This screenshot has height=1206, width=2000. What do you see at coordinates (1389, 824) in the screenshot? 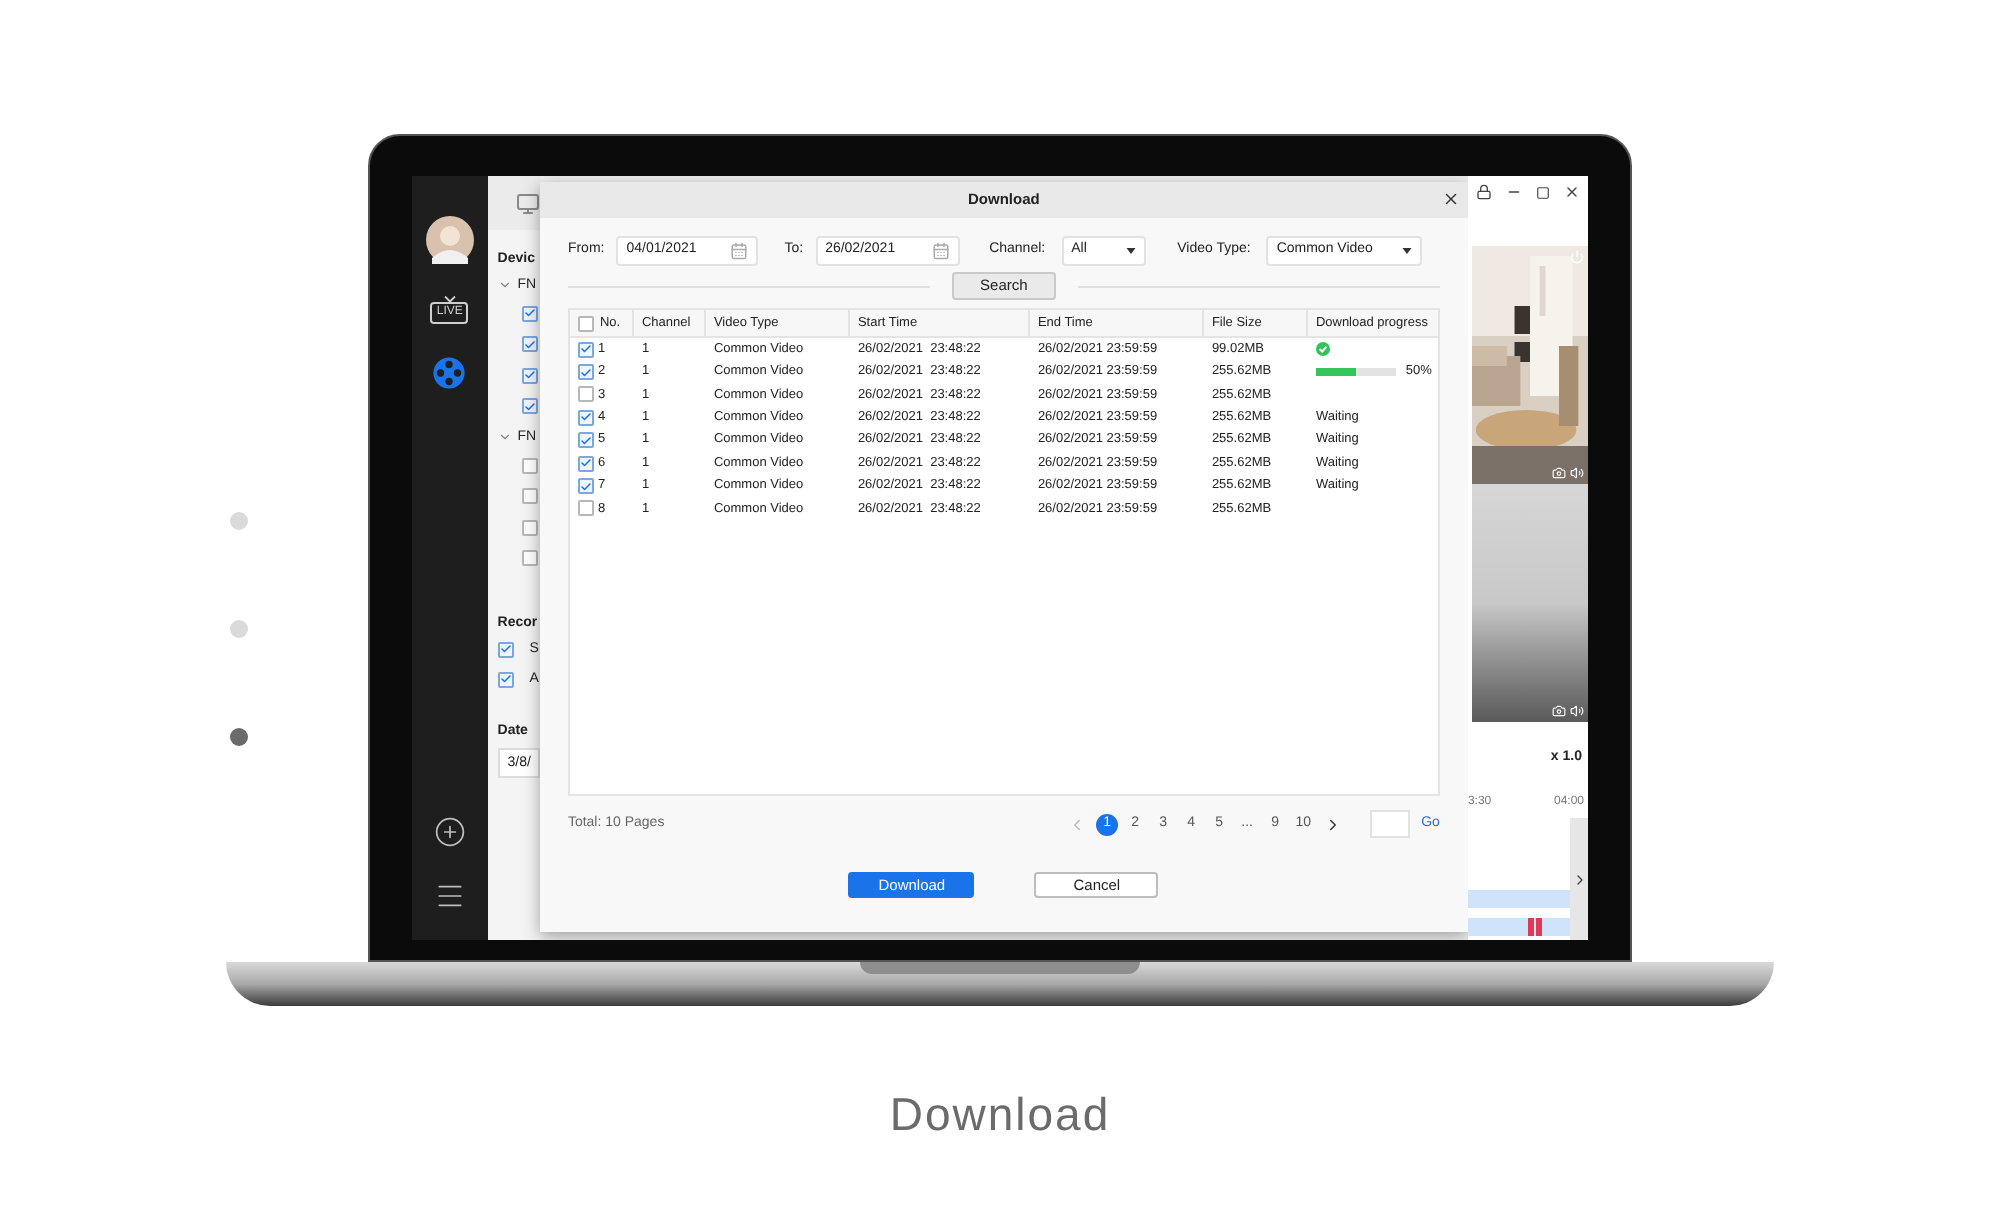
I see `page-input` at bounding box center [1389, 824].